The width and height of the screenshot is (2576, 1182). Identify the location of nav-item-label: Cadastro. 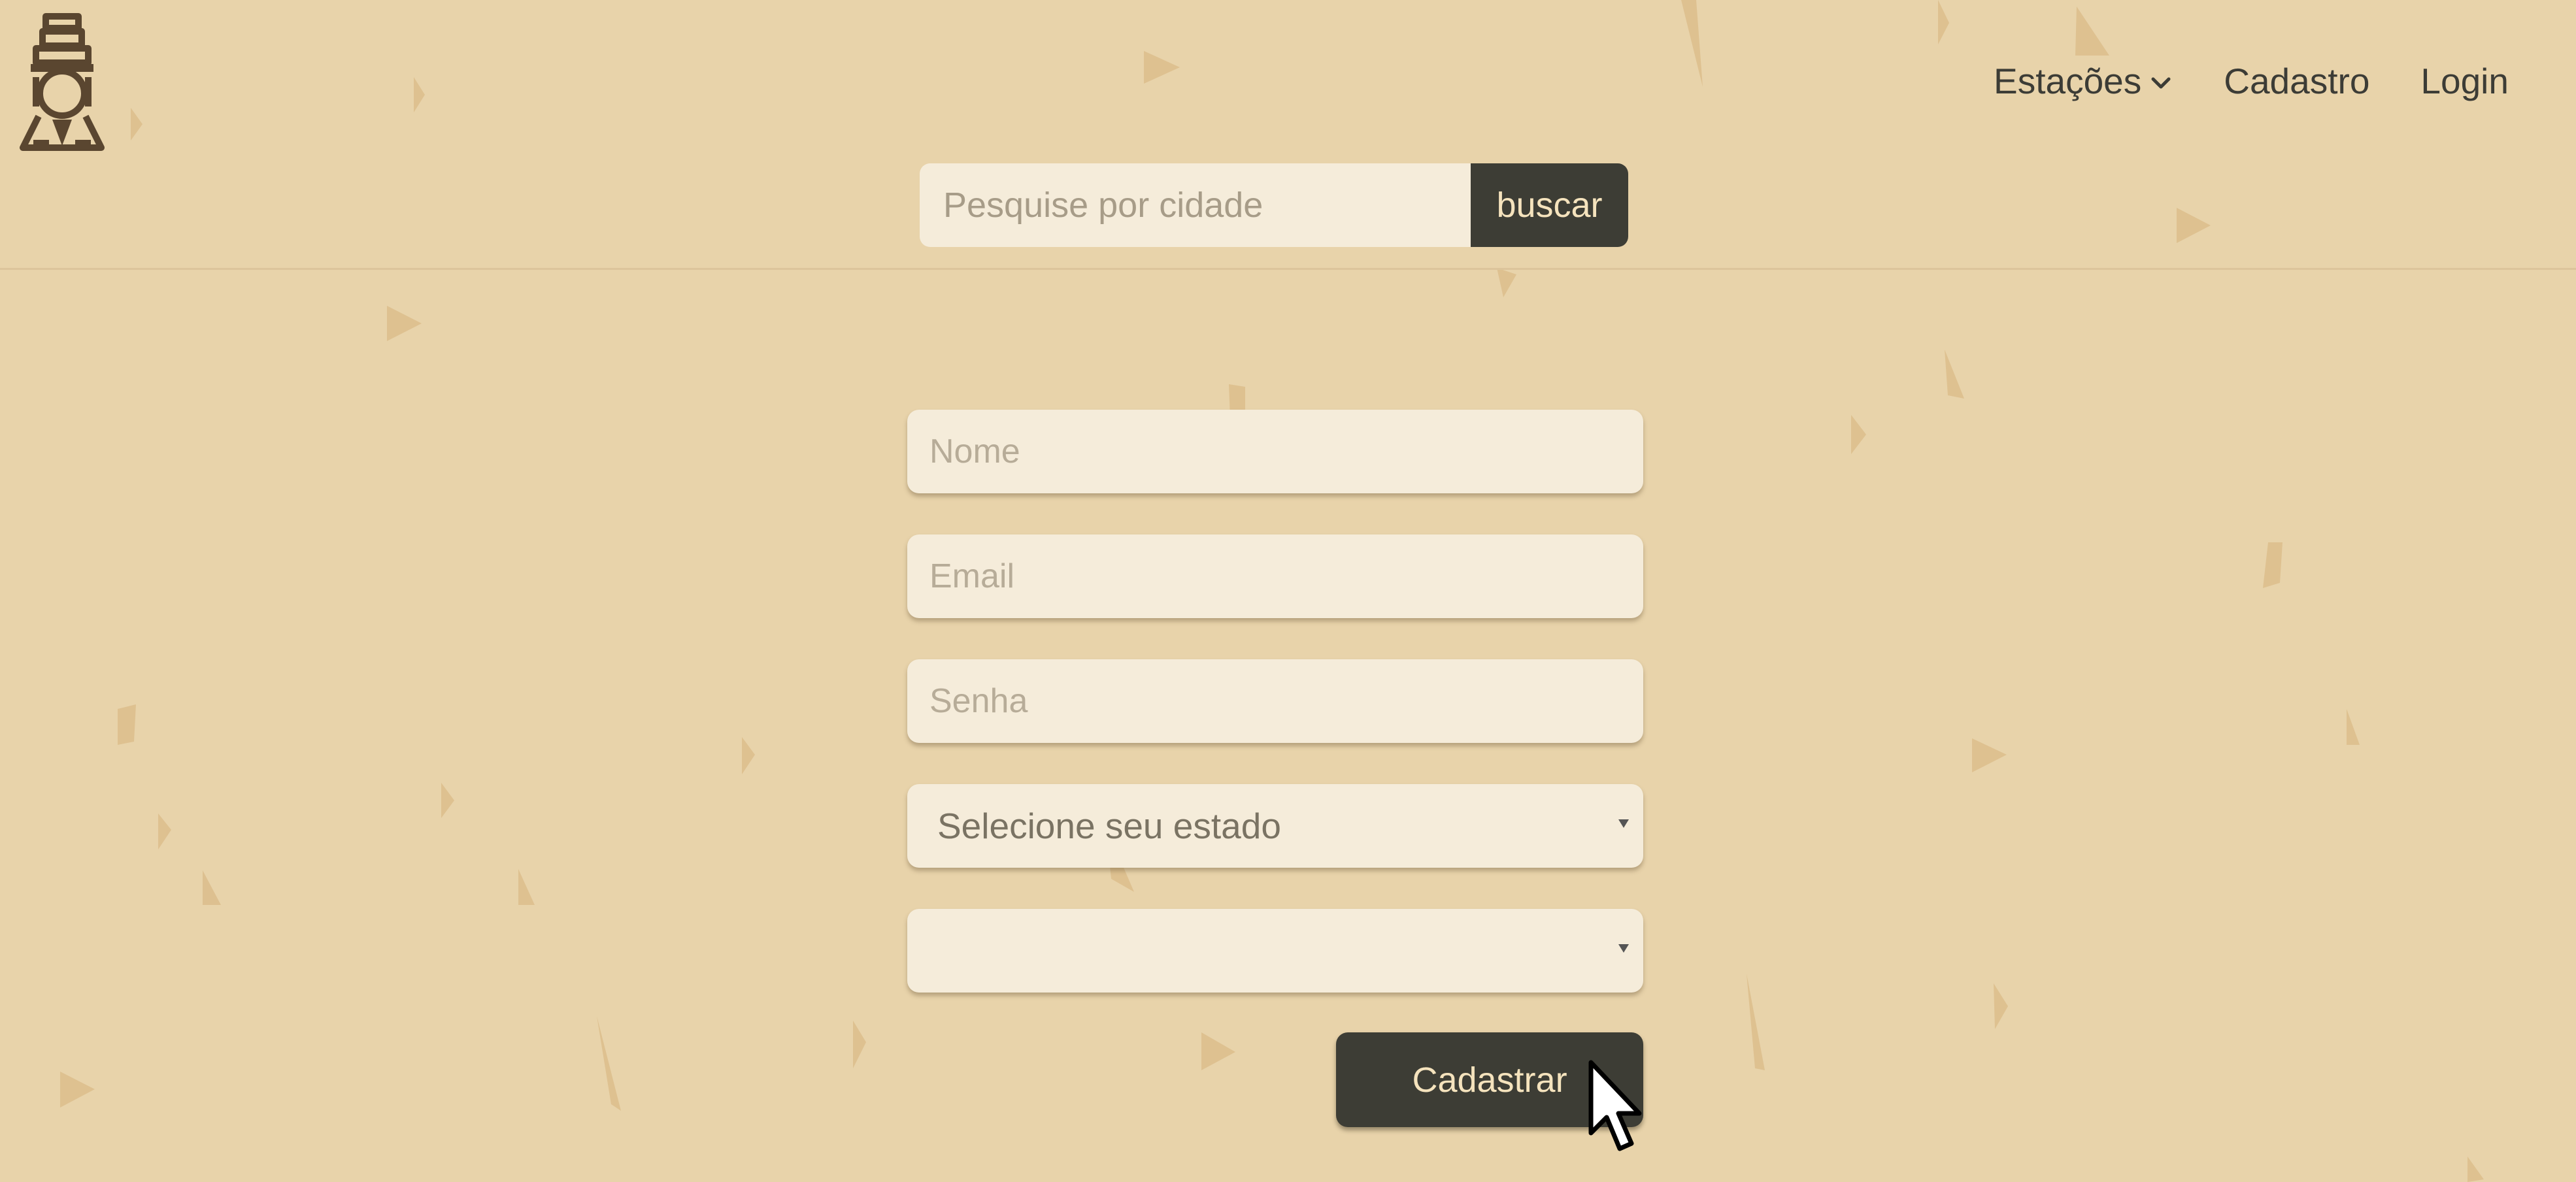
(2297, 81).